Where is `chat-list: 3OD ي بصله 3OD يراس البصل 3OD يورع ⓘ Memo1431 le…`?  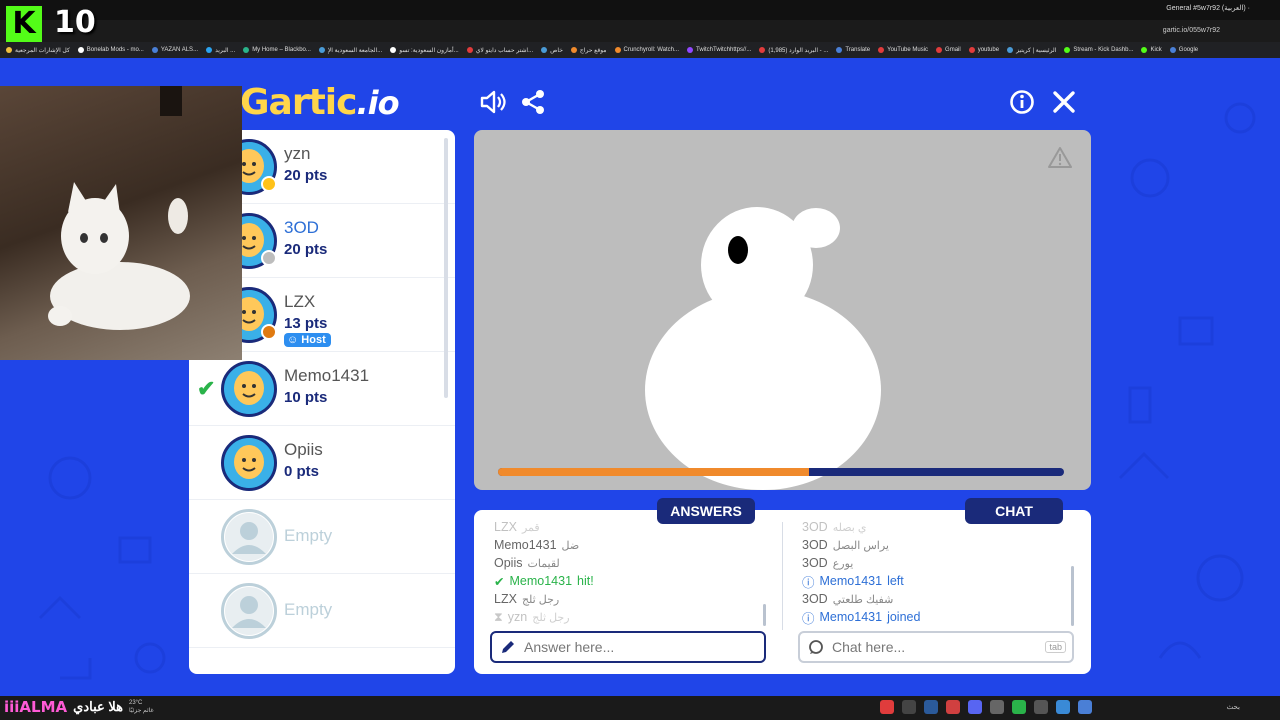 chat-list: 3OD ي بصله 3OD يراس البصل 3OD يورع ⓘ Memo1431 le… is located at coordinates (942, 574).